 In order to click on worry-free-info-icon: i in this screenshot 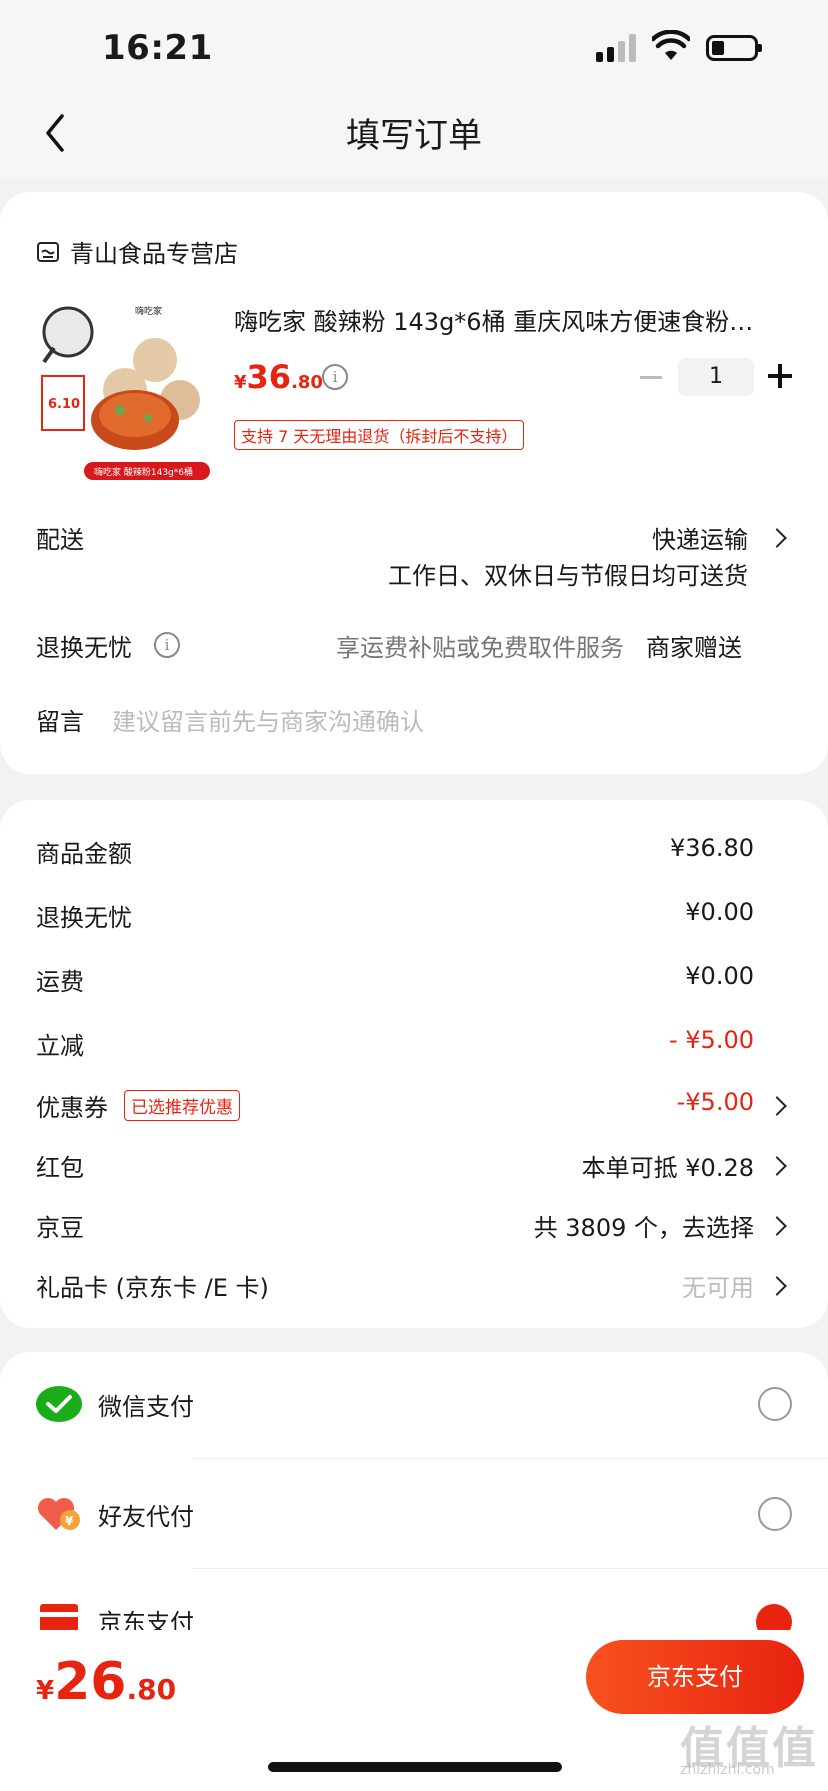, I will do `click(167, 645)`.